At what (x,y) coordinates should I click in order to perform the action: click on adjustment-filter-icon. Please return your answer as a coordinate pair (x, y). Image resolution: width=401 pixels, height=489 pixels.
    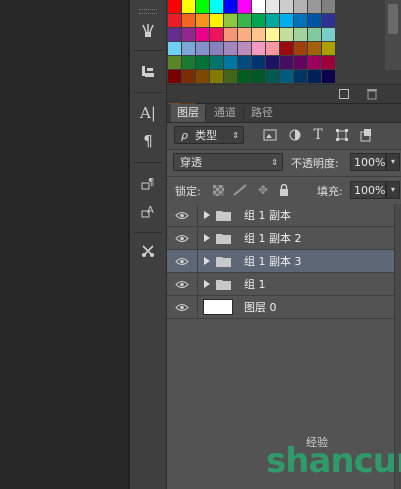
    Looking at the image, I should click on (295, 135).